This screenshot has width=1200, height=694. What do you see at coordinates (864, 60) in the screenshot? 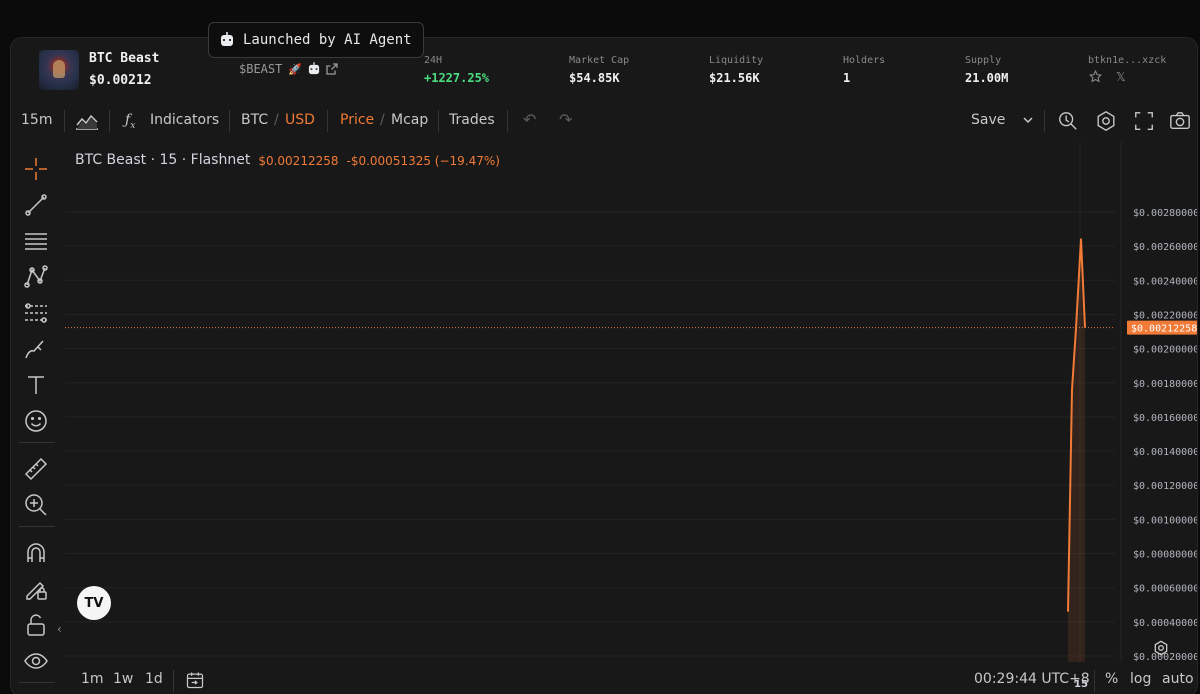
I see `stat-label: Holders` at bounding box center [864, 60].